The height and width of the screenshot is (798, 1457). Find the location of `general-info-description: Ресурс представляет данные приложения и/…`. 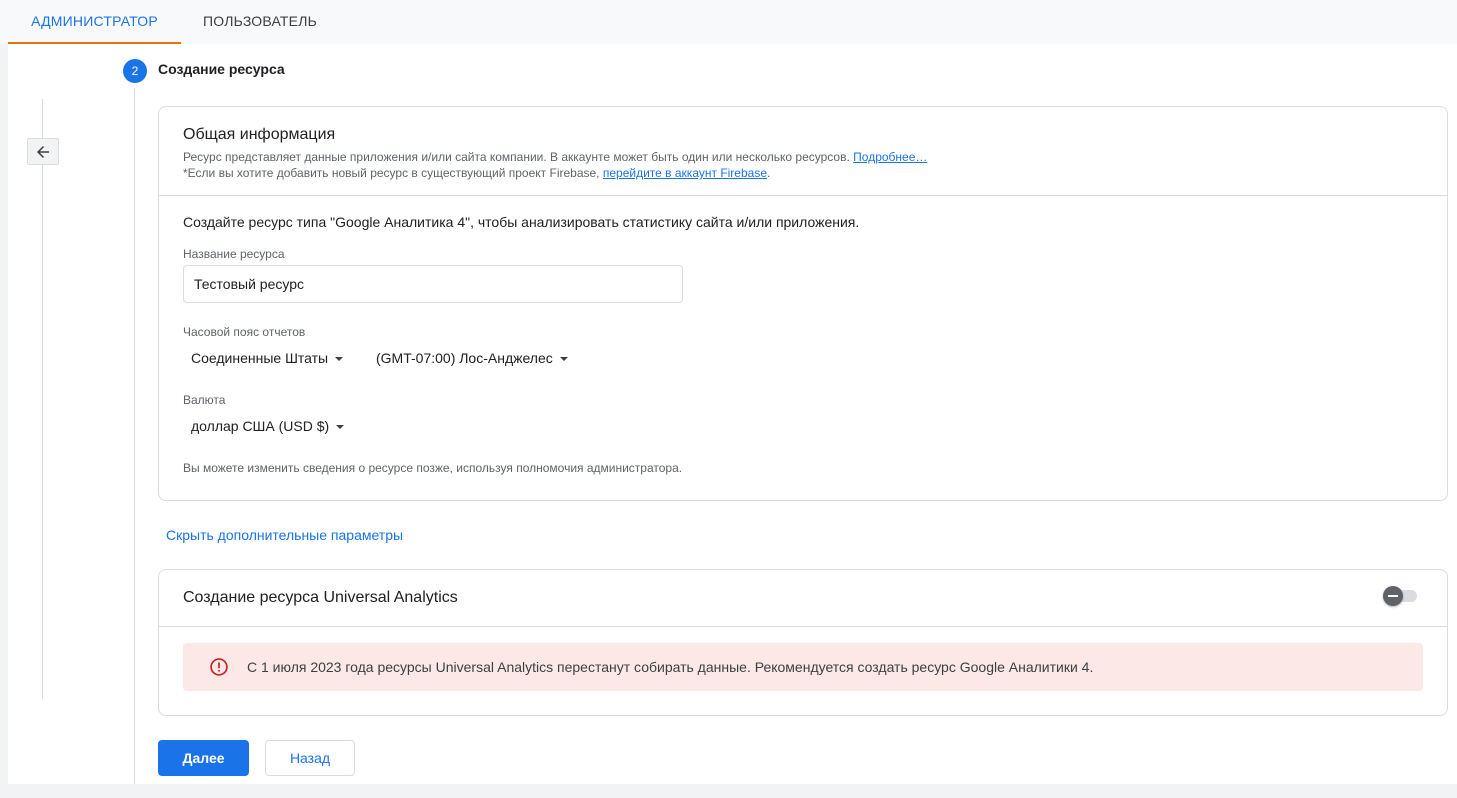

general-info-description: Ресурс представляет данные приложения и/… is located at coordinates (555, 165).